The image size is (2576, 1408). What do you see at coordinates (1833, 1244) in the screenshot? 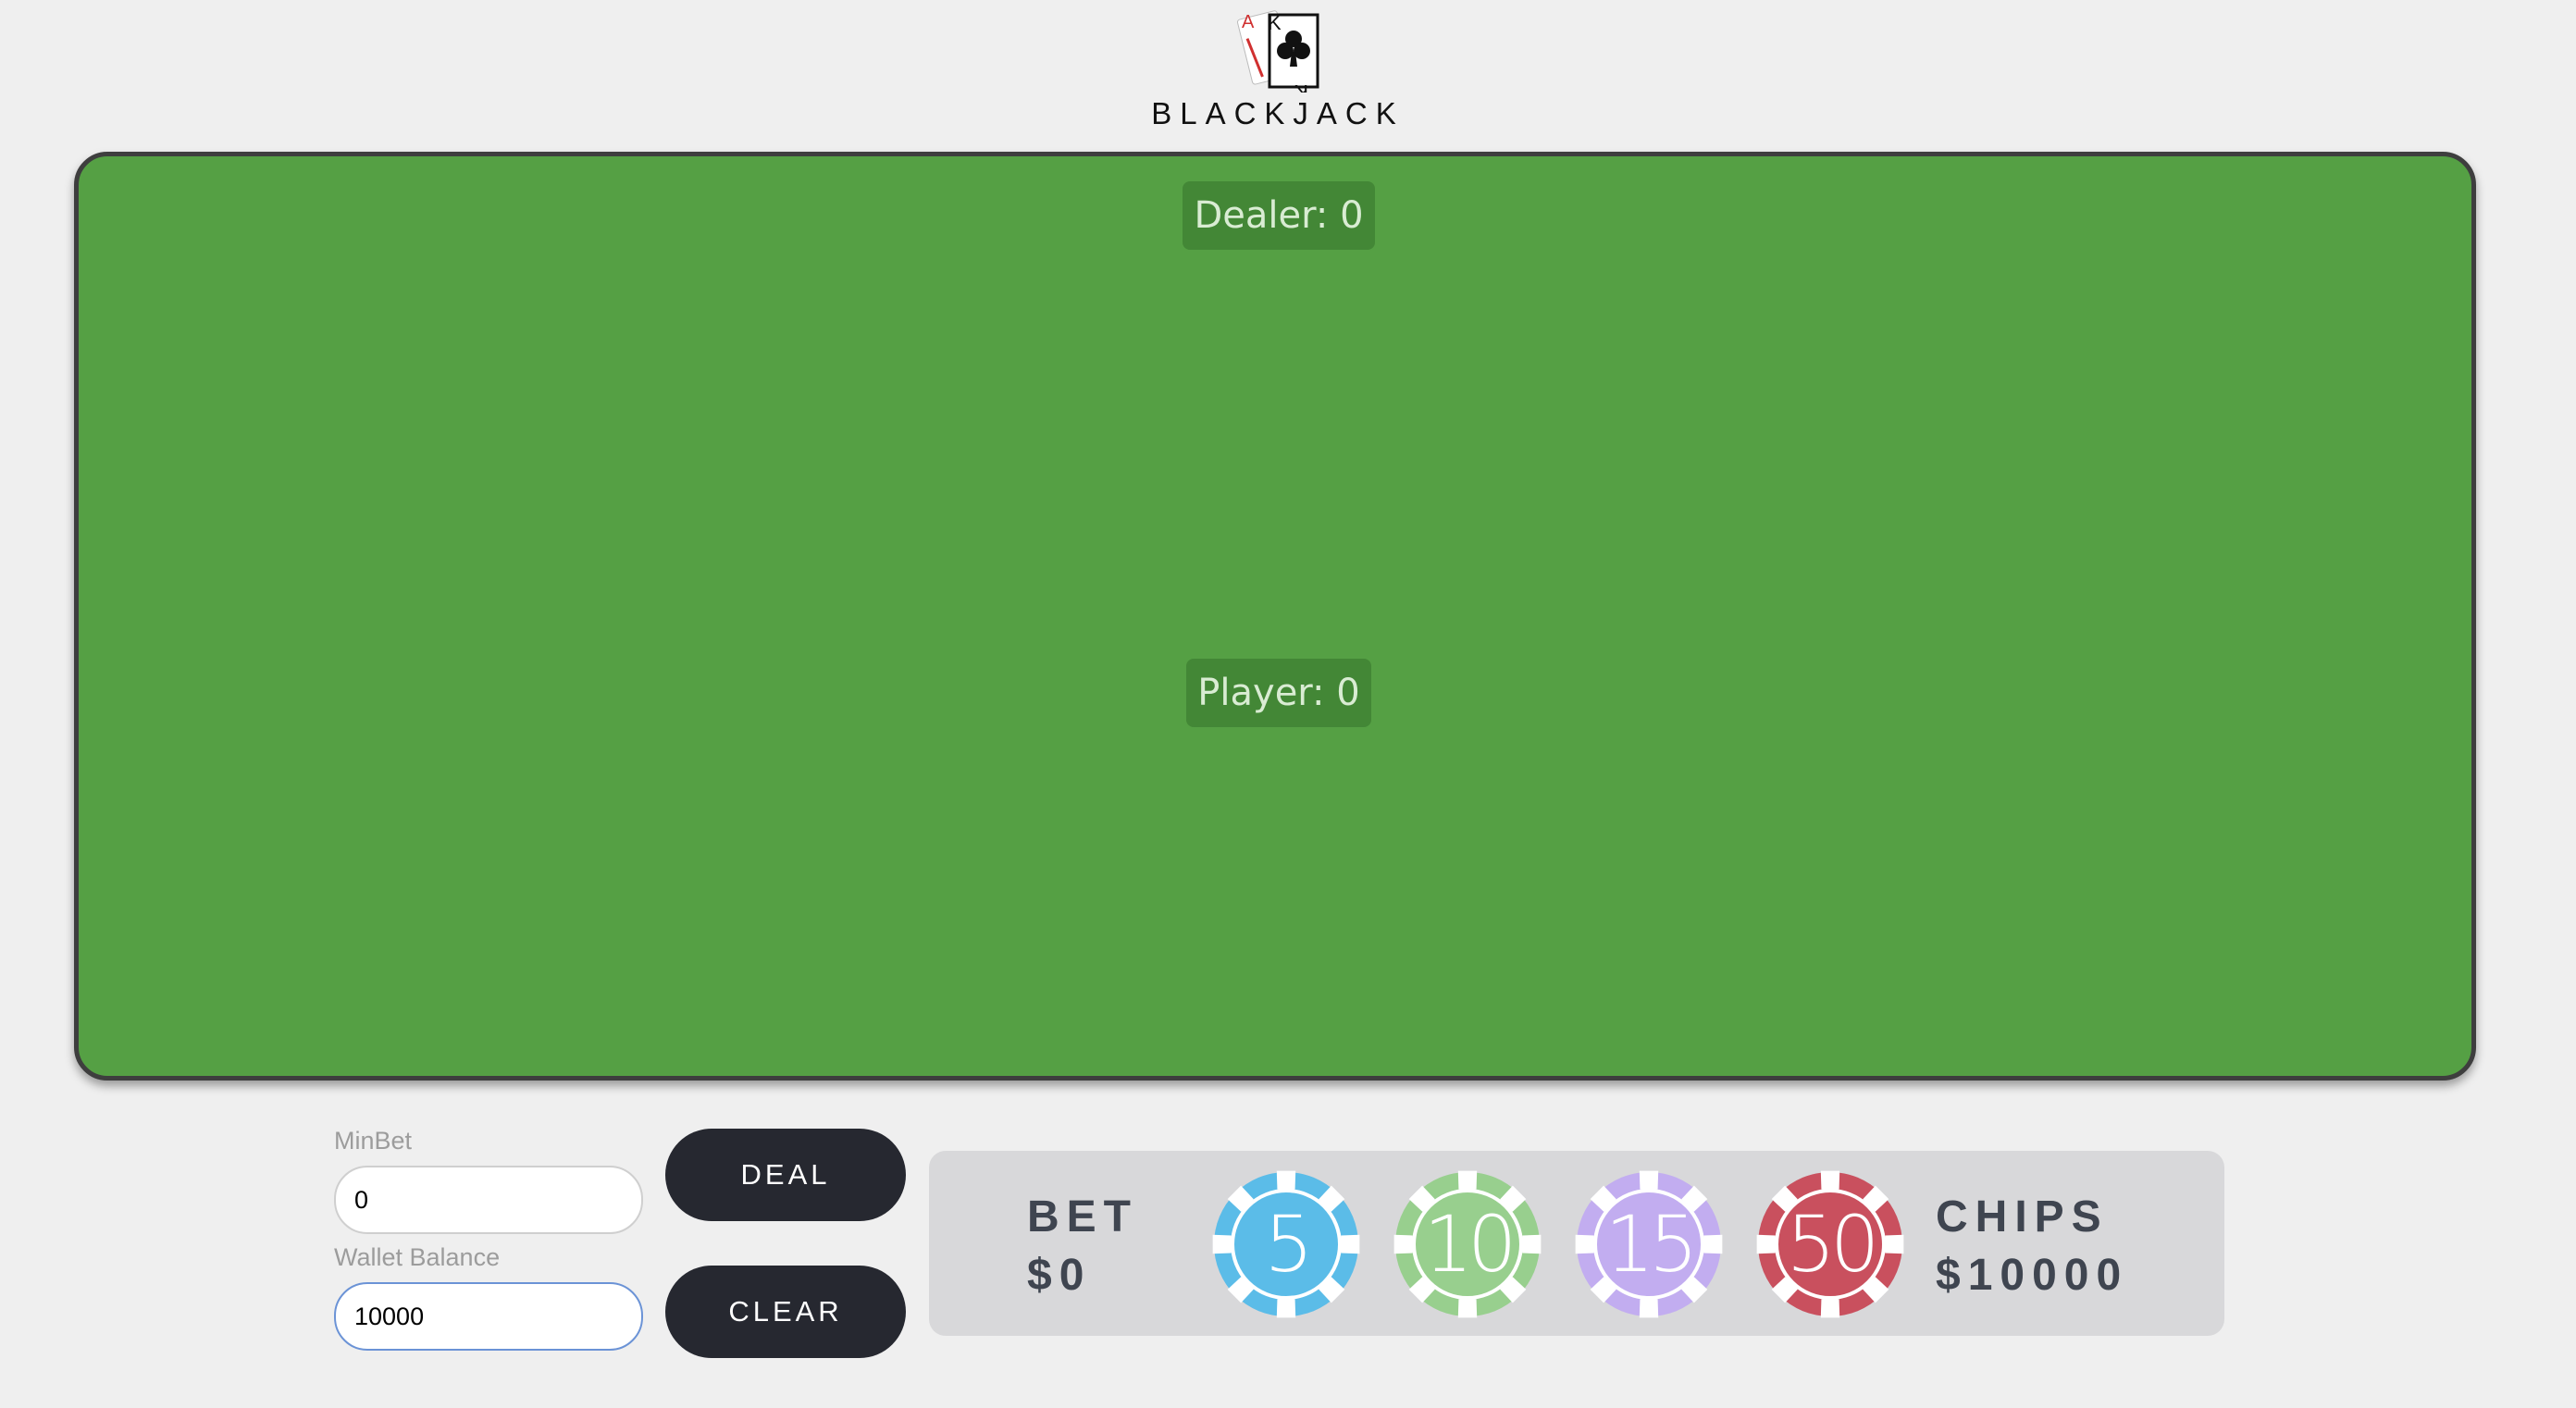
I see `chip-50-label: 50` at bounding box center [1833, 1244].